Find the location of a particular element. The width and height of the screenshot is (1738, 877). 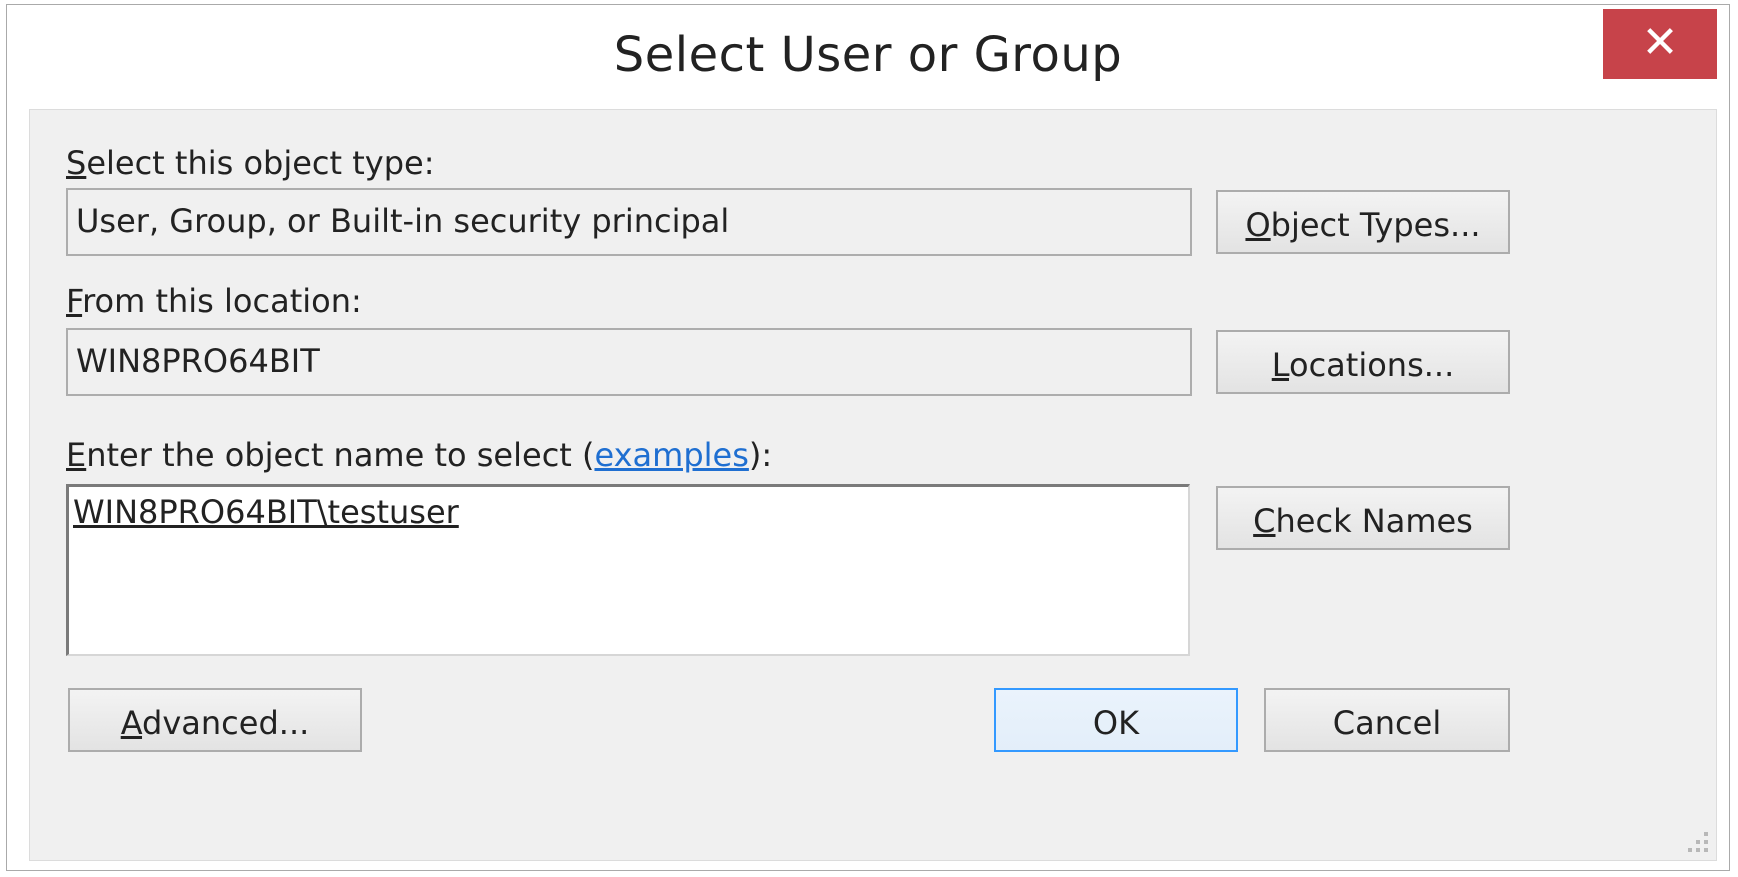

resolved-object-name: WIN8PRO64BIT\testuser is located at coordinates (266, 512).